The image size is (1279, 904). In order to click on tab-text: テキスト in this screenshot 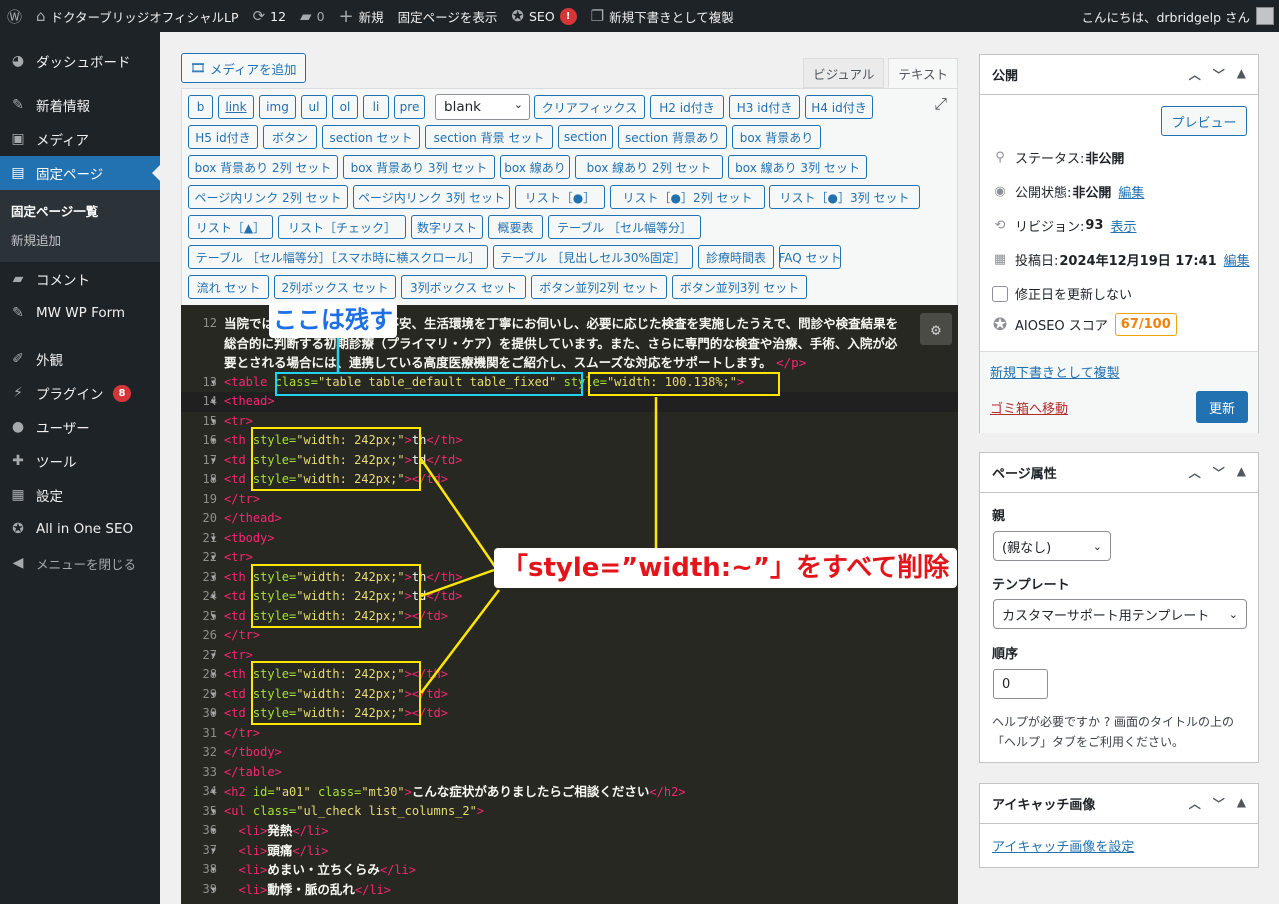, I will do `click(923, 73)`.